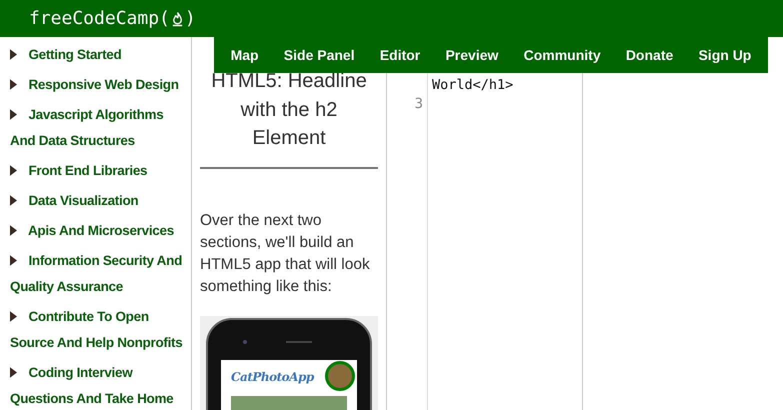  What do you see at coordinates (418, 104) in the screenshot?
I see `line-number: 3` at bounding box center [418, 104].